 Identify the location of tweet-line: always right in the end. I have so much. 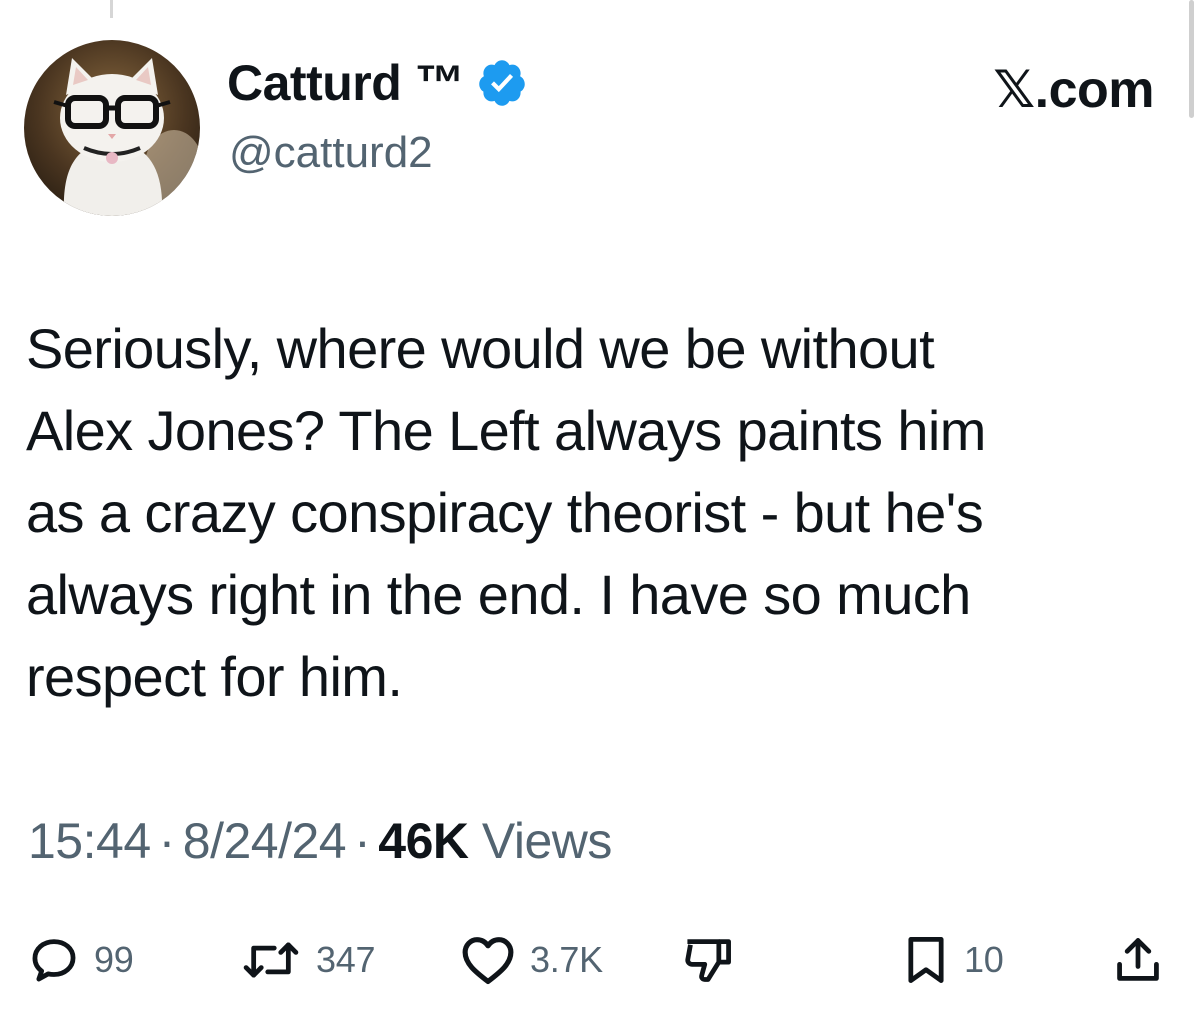
(498, 594).